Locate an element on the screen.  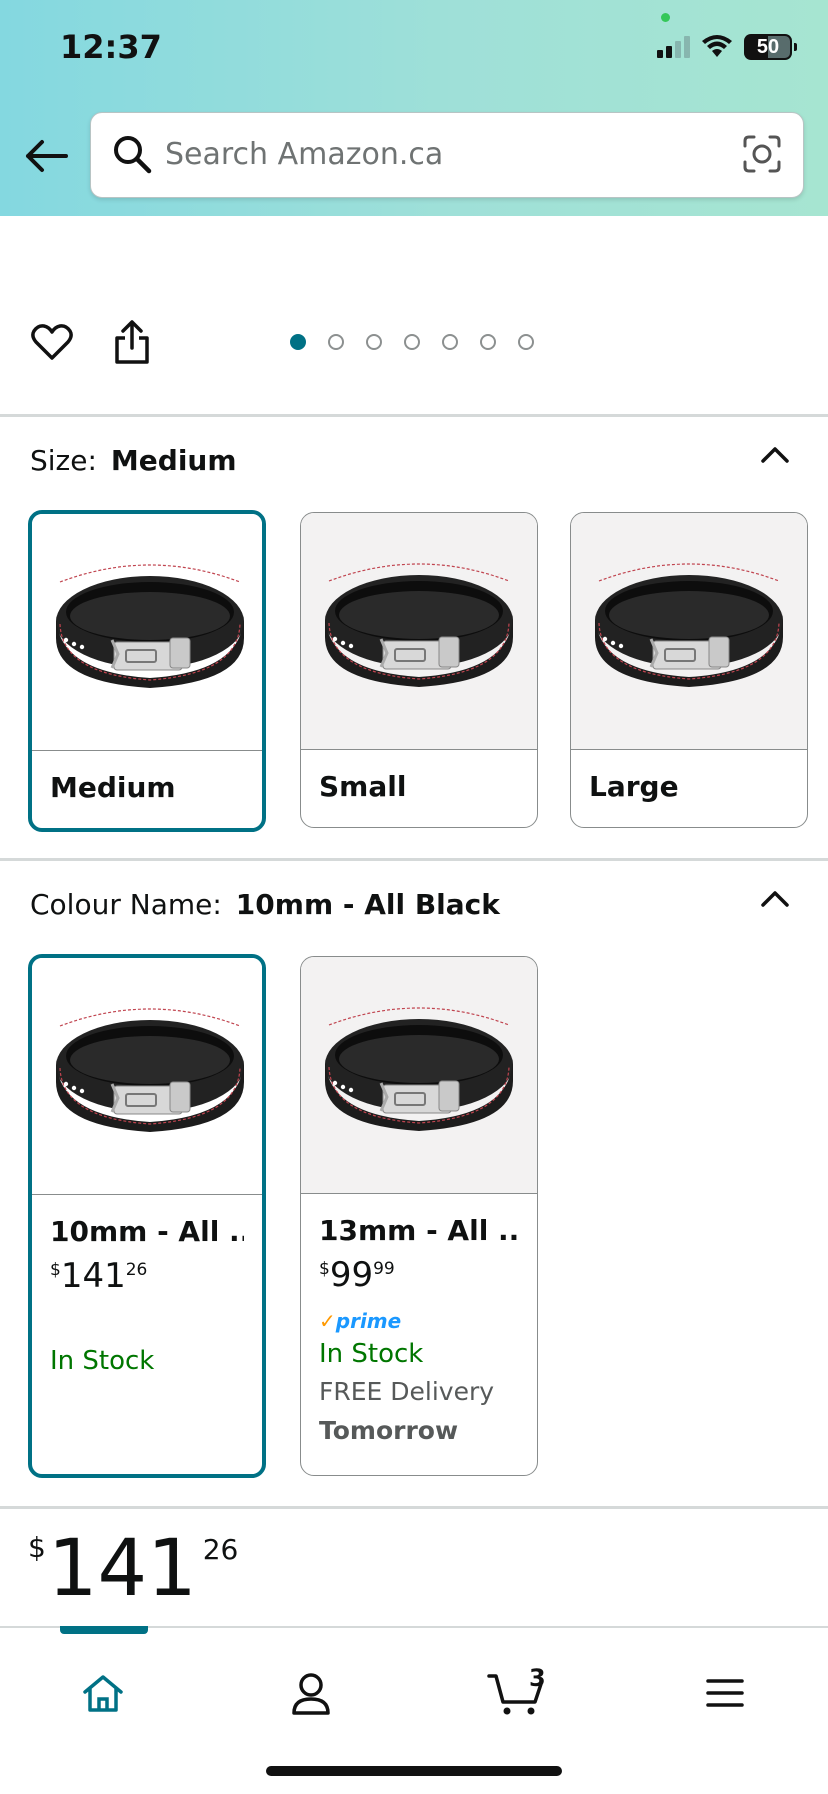
size-option-medium: Medium is located at coordinates (147, 671).